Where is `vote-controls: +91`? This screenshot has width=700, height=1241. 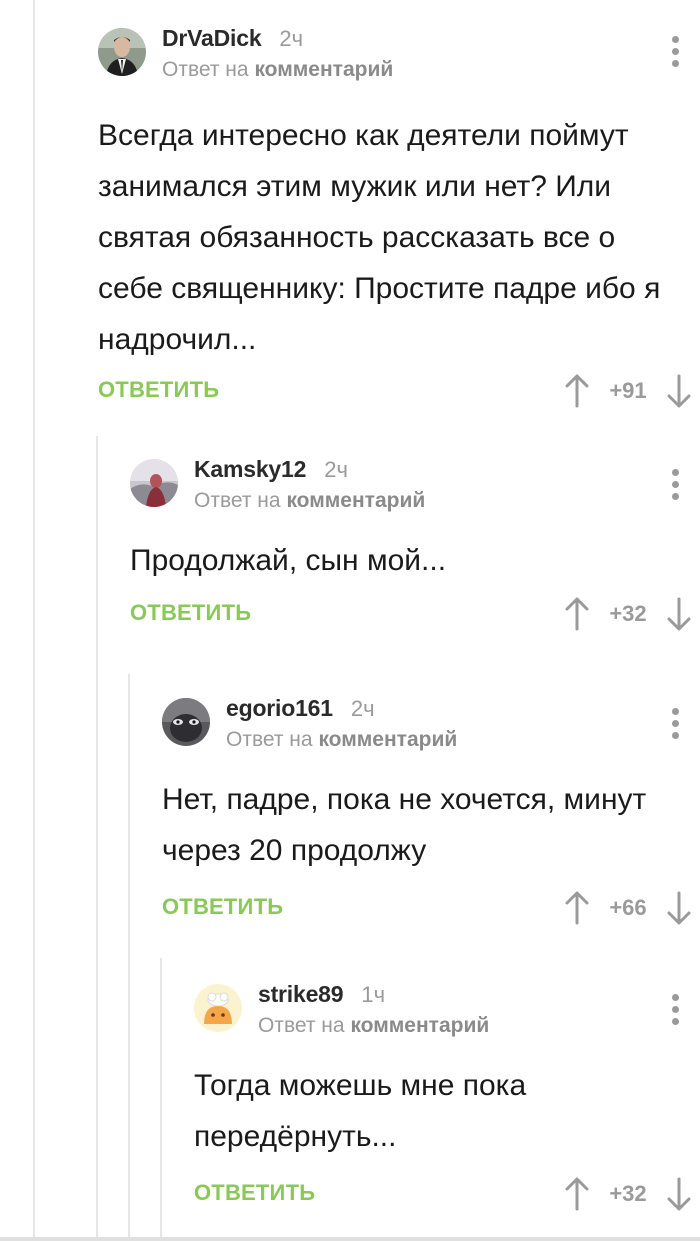
vote-controls: +91 is located at coordinates (628, 391).